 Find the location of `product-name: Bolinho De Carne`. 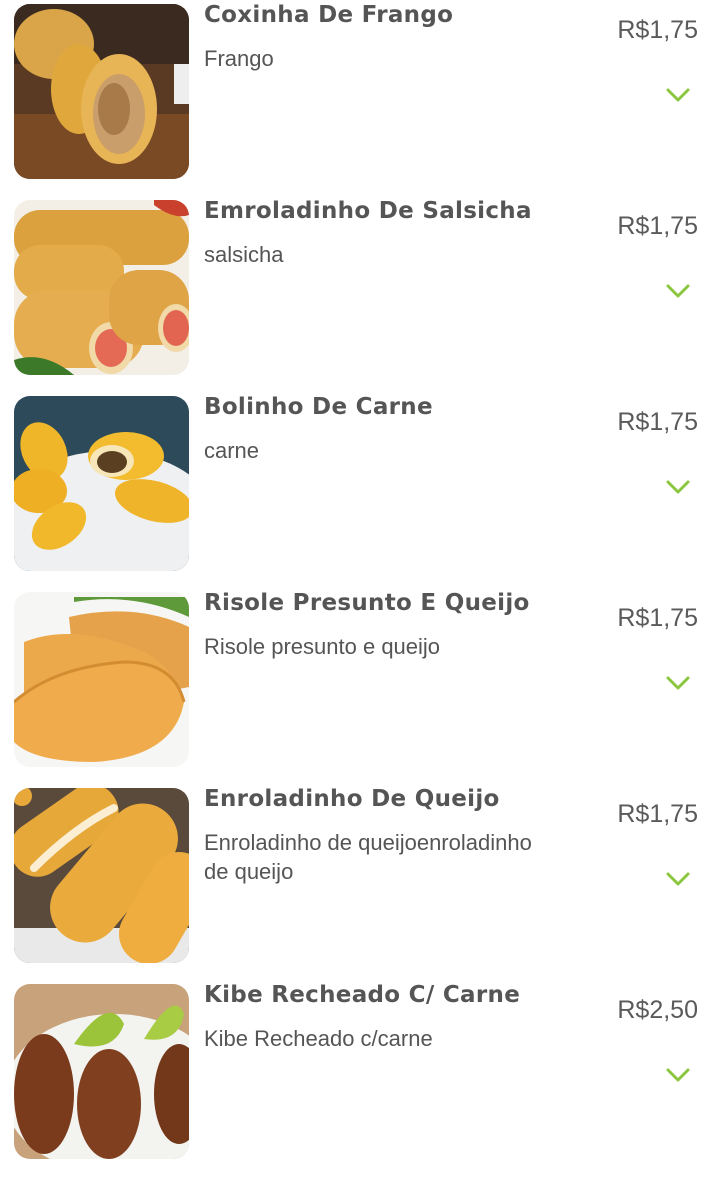

product-name: Bolinho De Carne is located at coordinates (318, 407).